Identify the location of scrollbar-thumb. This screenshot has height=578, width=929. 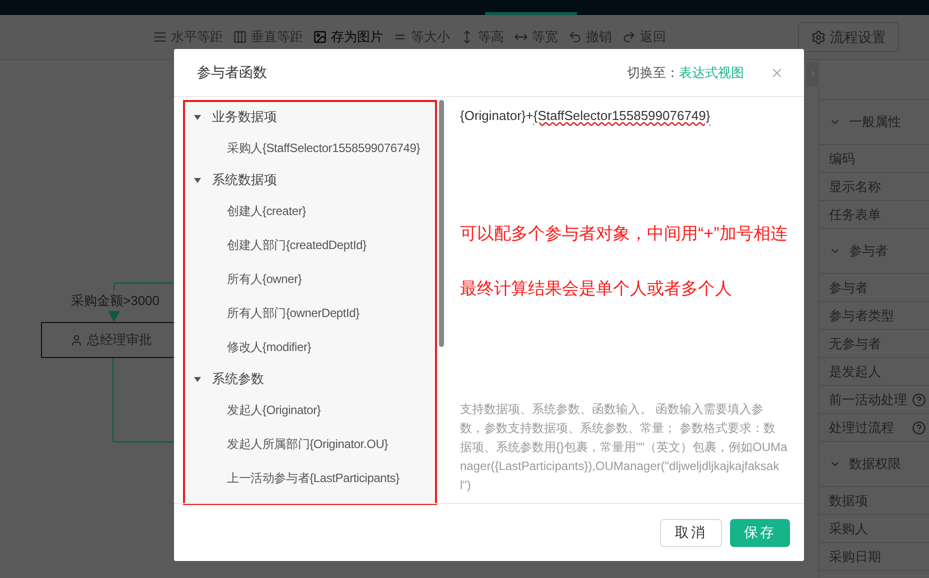
(441, 223).